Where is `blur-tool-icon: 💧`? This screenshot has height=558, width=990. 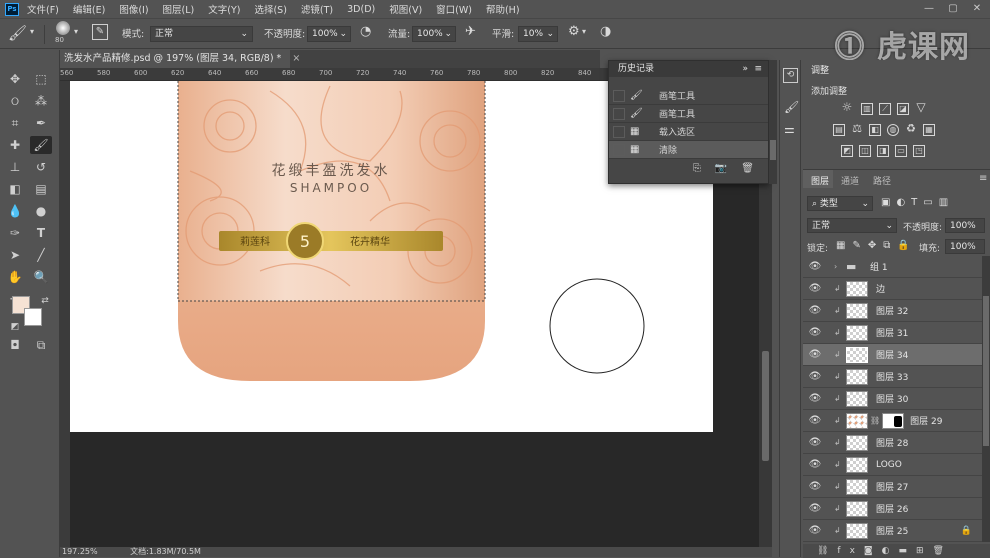 blur-tool-icon: 💧 is located at coordinates (15, 211).